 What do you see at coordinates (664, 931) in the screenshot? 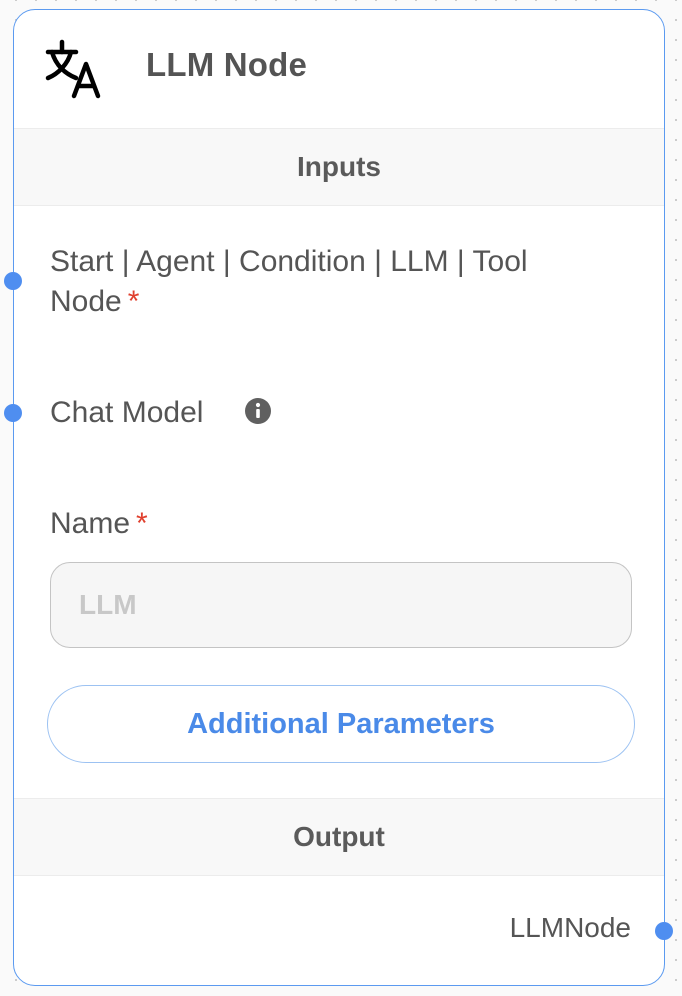
I see `output-anchor-handle` at bounding box center [664, 931].